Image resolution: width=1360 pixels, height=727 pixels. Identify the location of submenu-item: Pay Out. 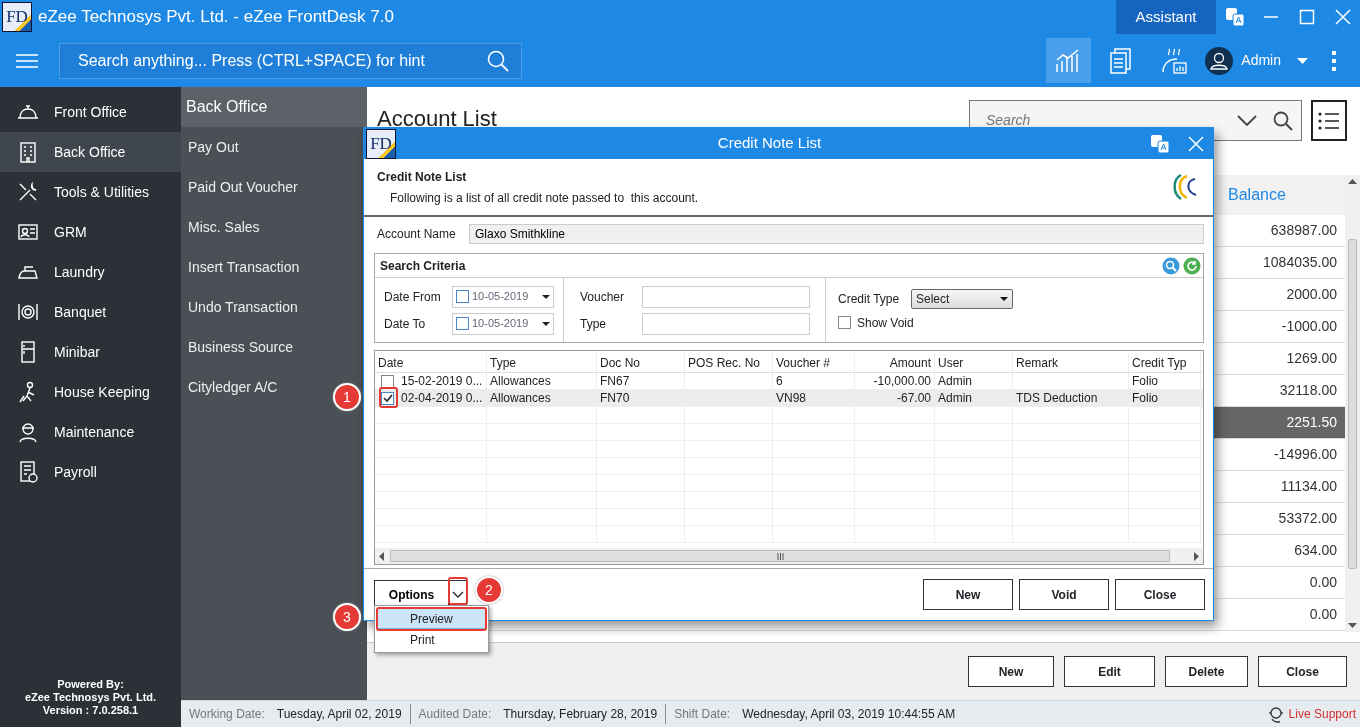
(213, 147).